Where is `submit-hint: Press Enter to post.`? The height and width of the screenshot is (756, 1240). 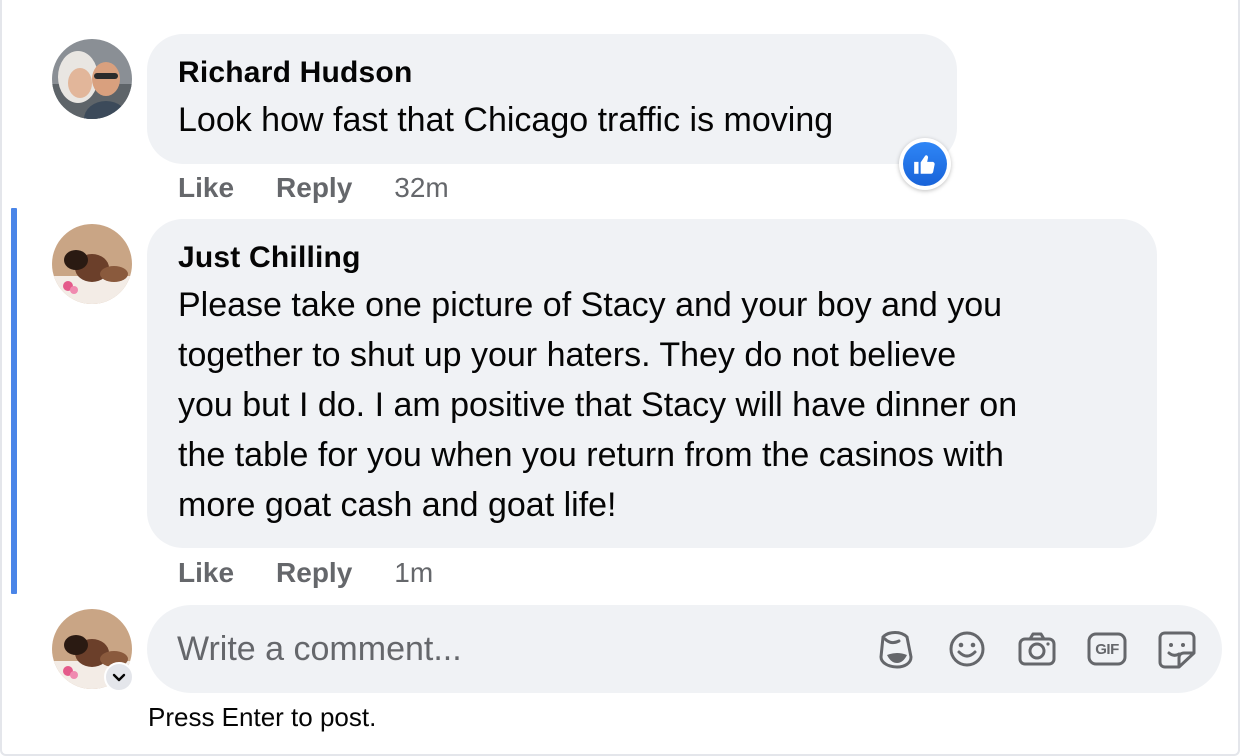
submit-hint: Press Enter to post. is located at coordinates (262, 717).